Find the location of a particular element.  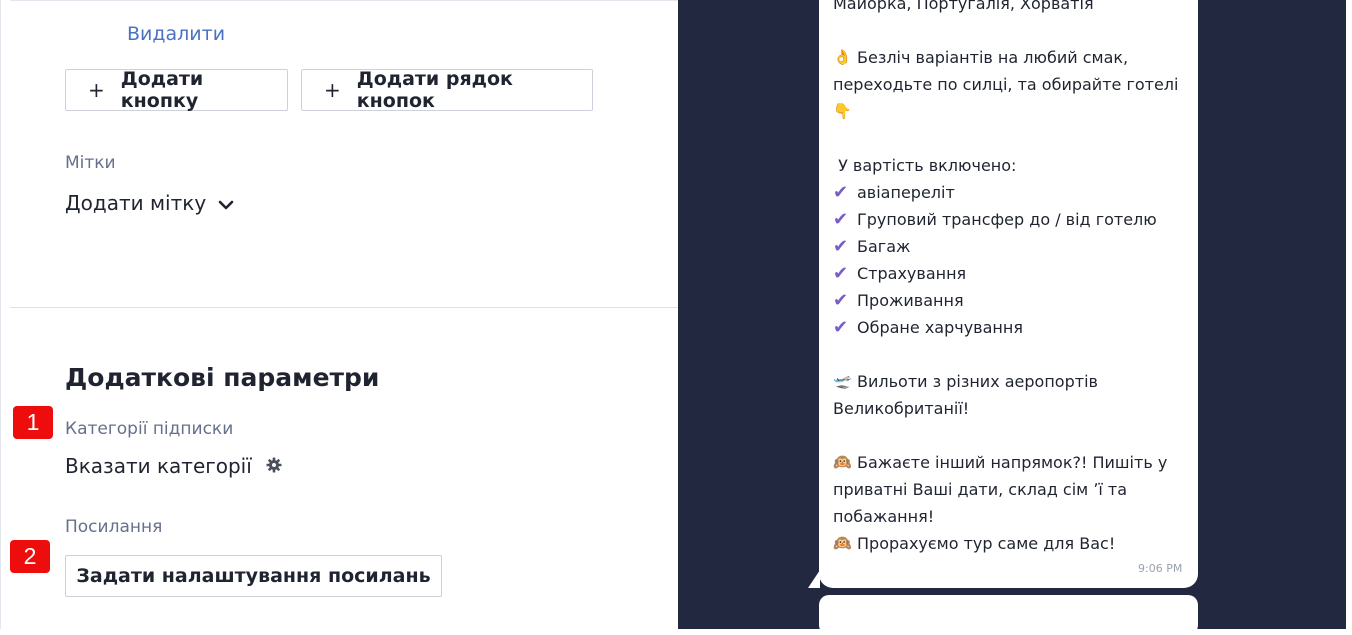

message-line: 👇 is located at coordinates (1008, 111).